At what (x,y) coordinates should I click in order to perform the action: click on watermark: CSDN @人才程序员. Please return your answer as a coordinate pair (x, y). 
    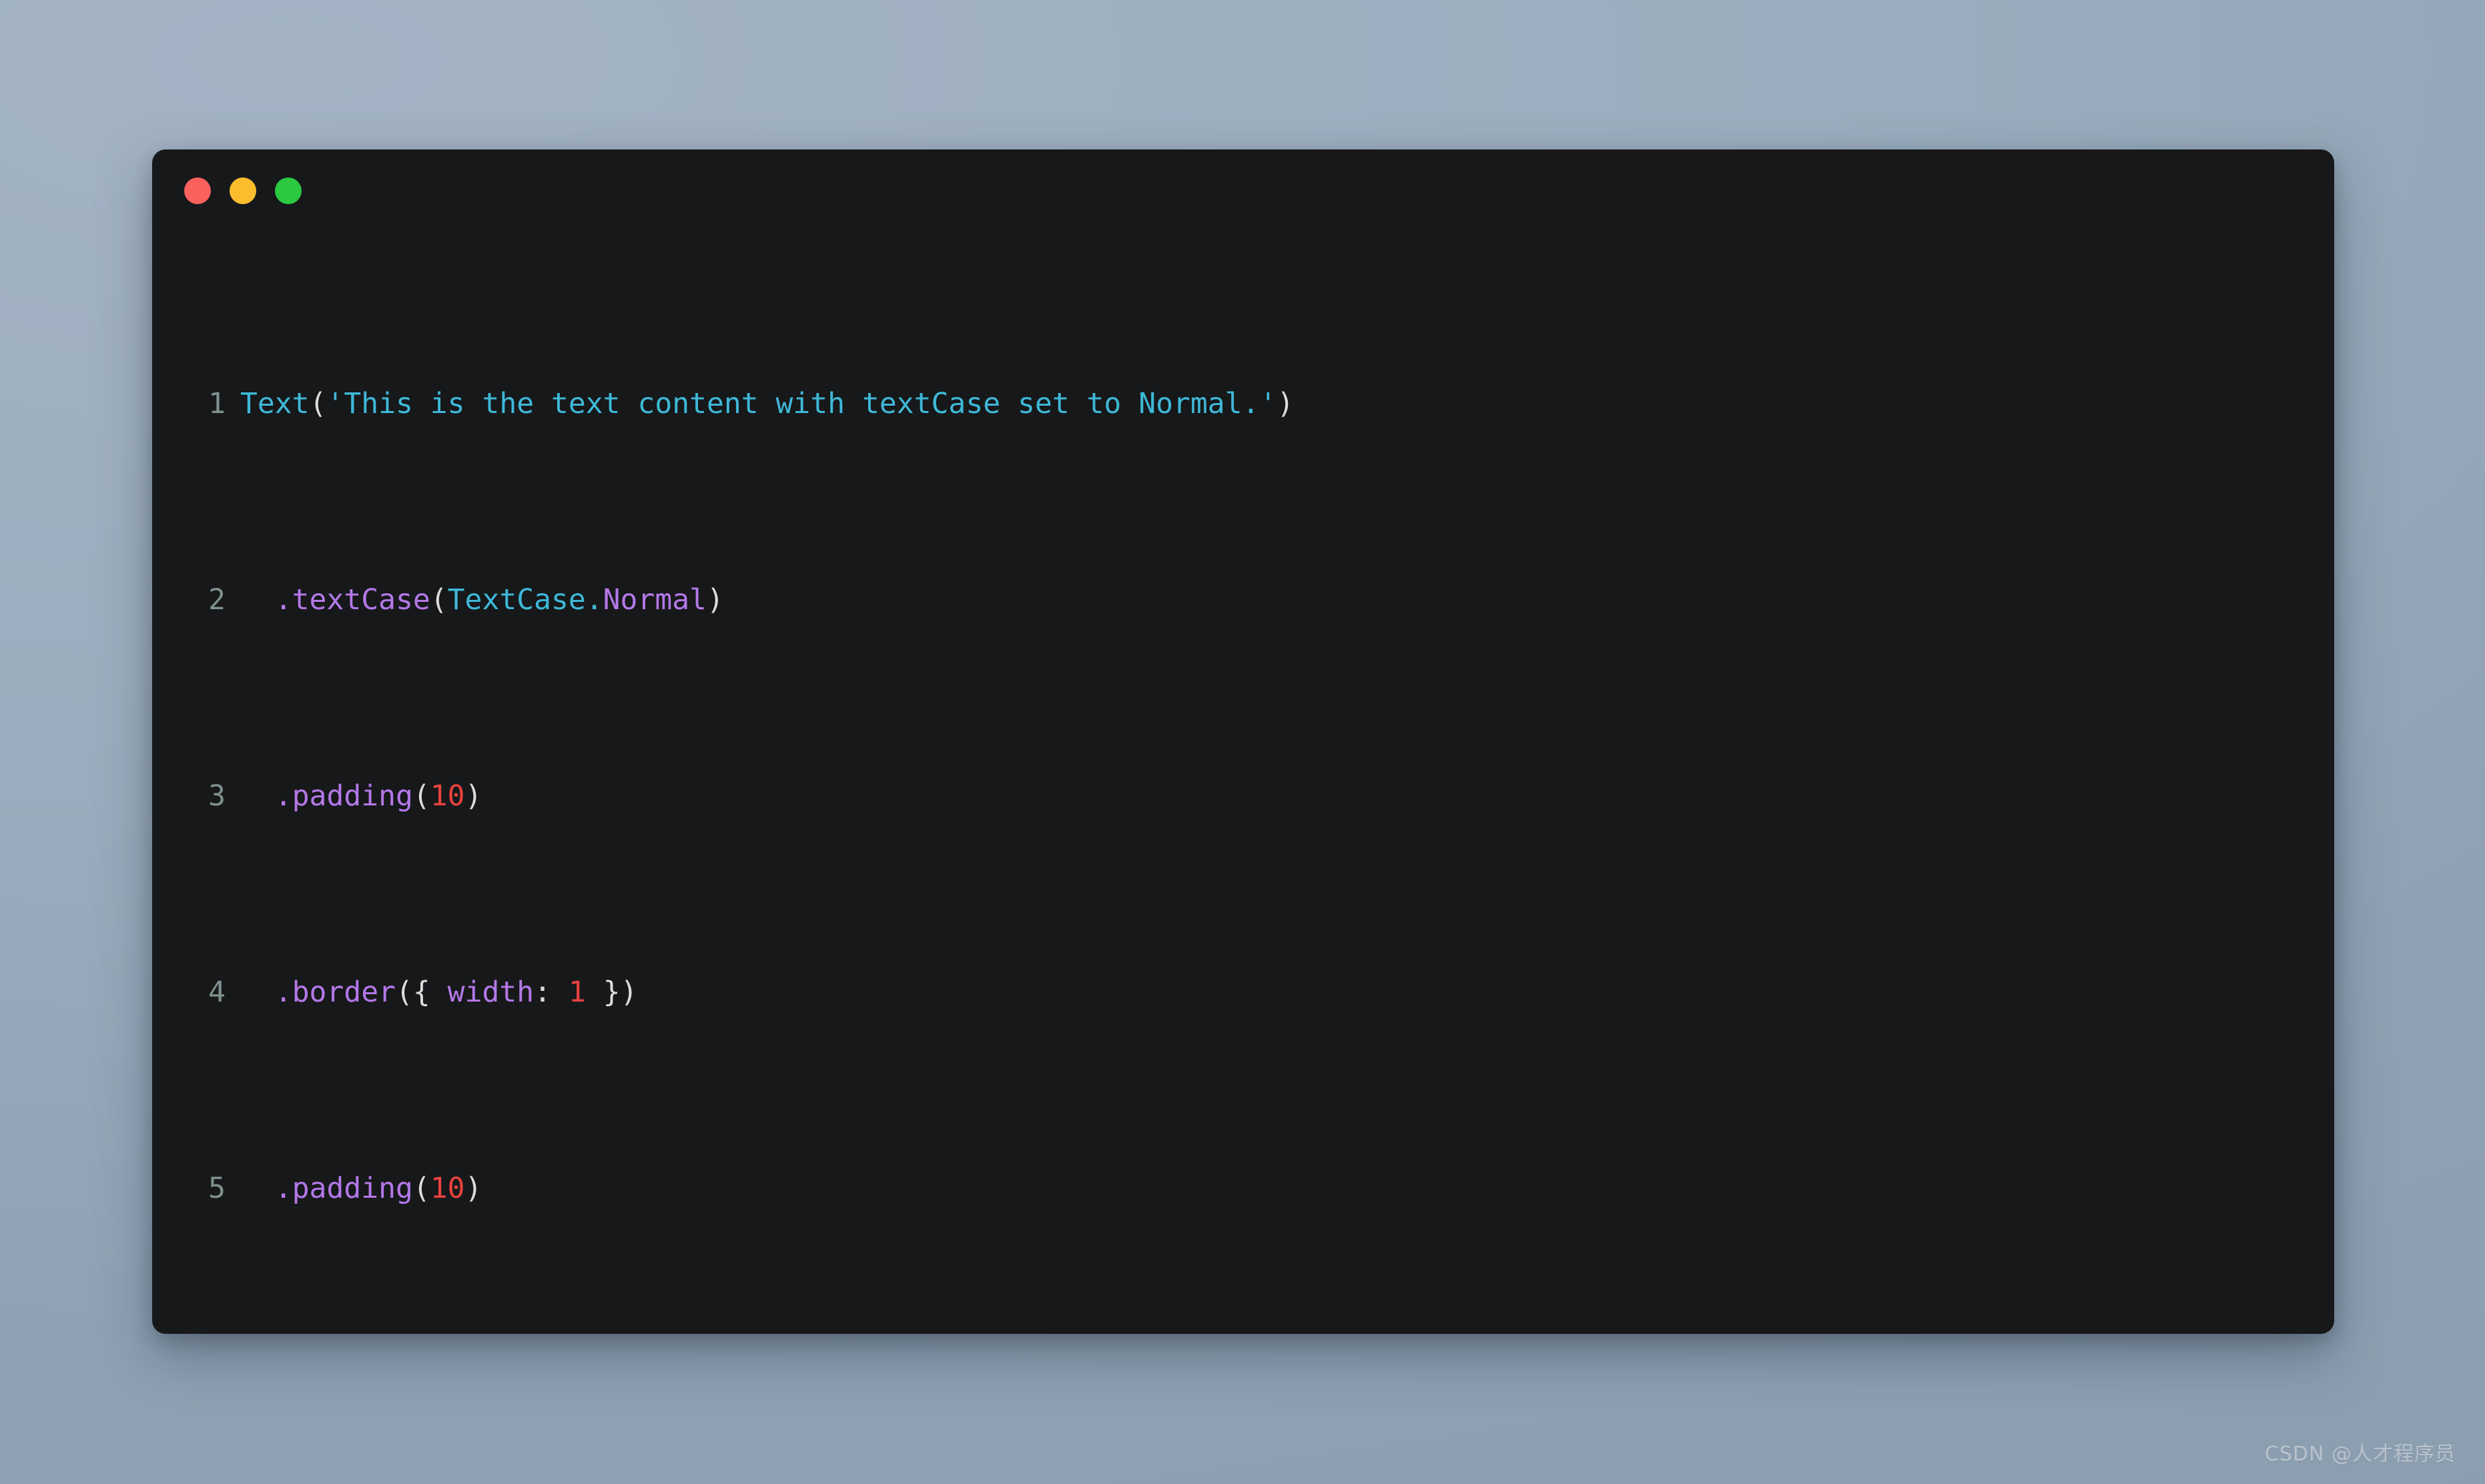
    Looking at the image, I should click on (2360, 1454).